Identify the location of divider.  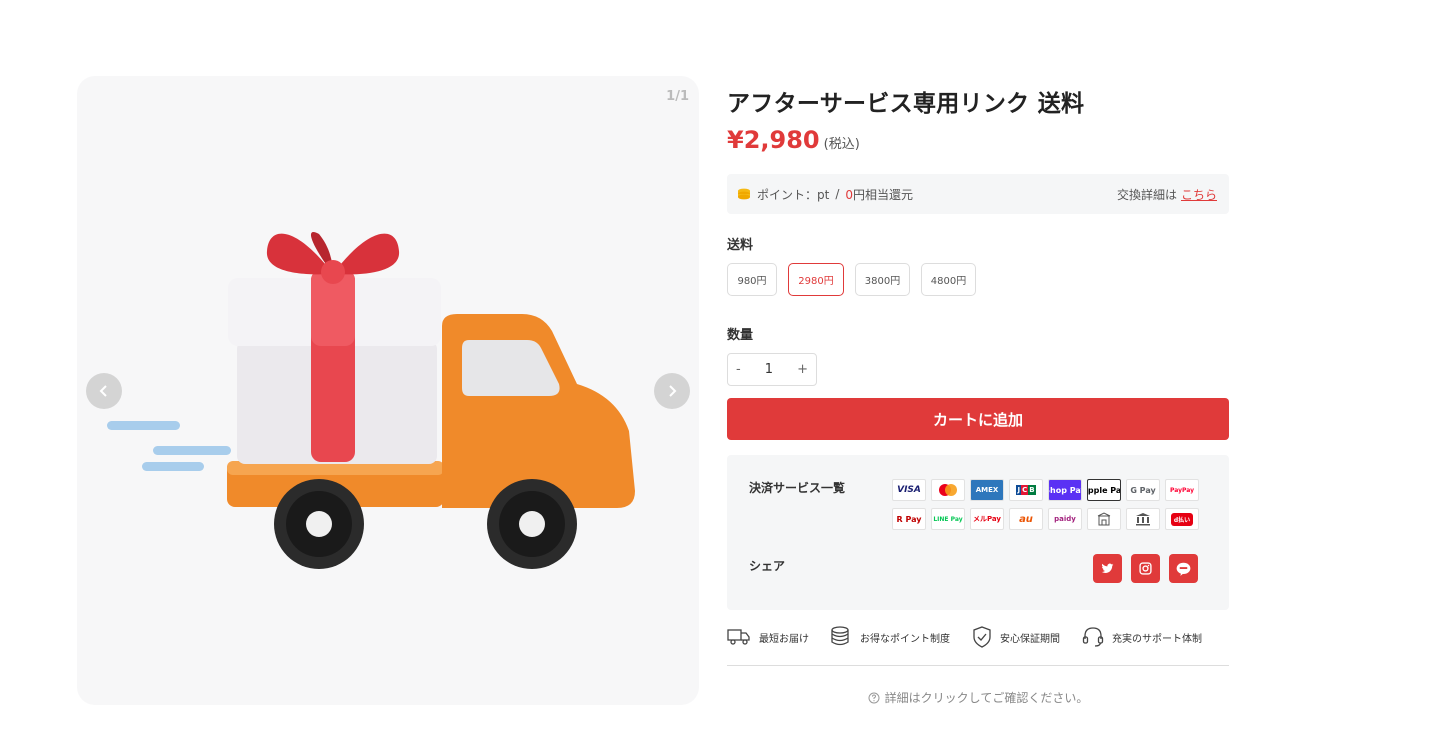
(978, 665).